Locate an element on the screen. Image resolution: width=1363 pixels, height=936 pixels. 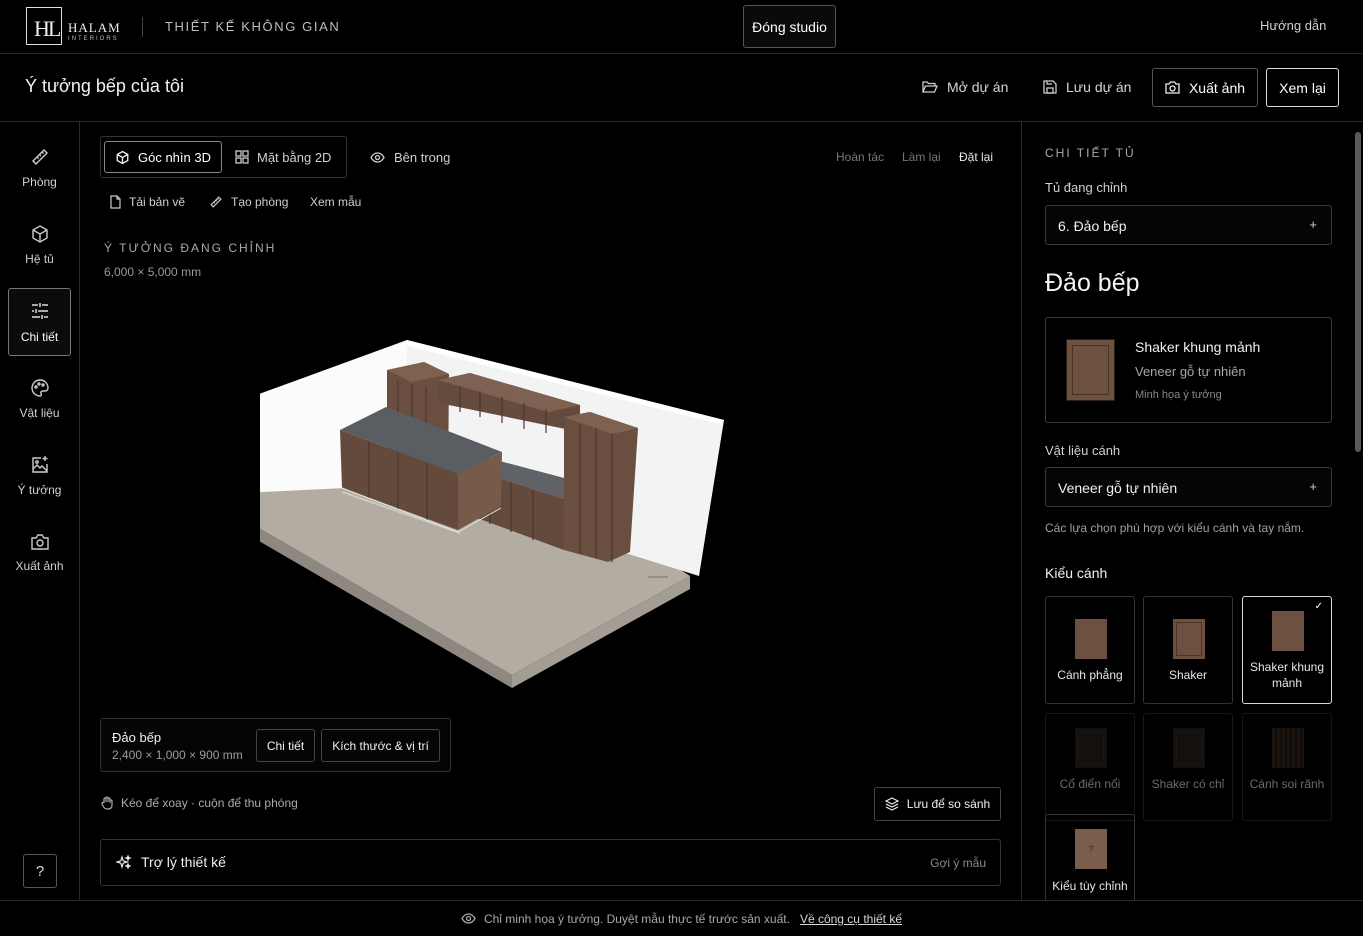
file-icon is located at coordinates (115, 202).